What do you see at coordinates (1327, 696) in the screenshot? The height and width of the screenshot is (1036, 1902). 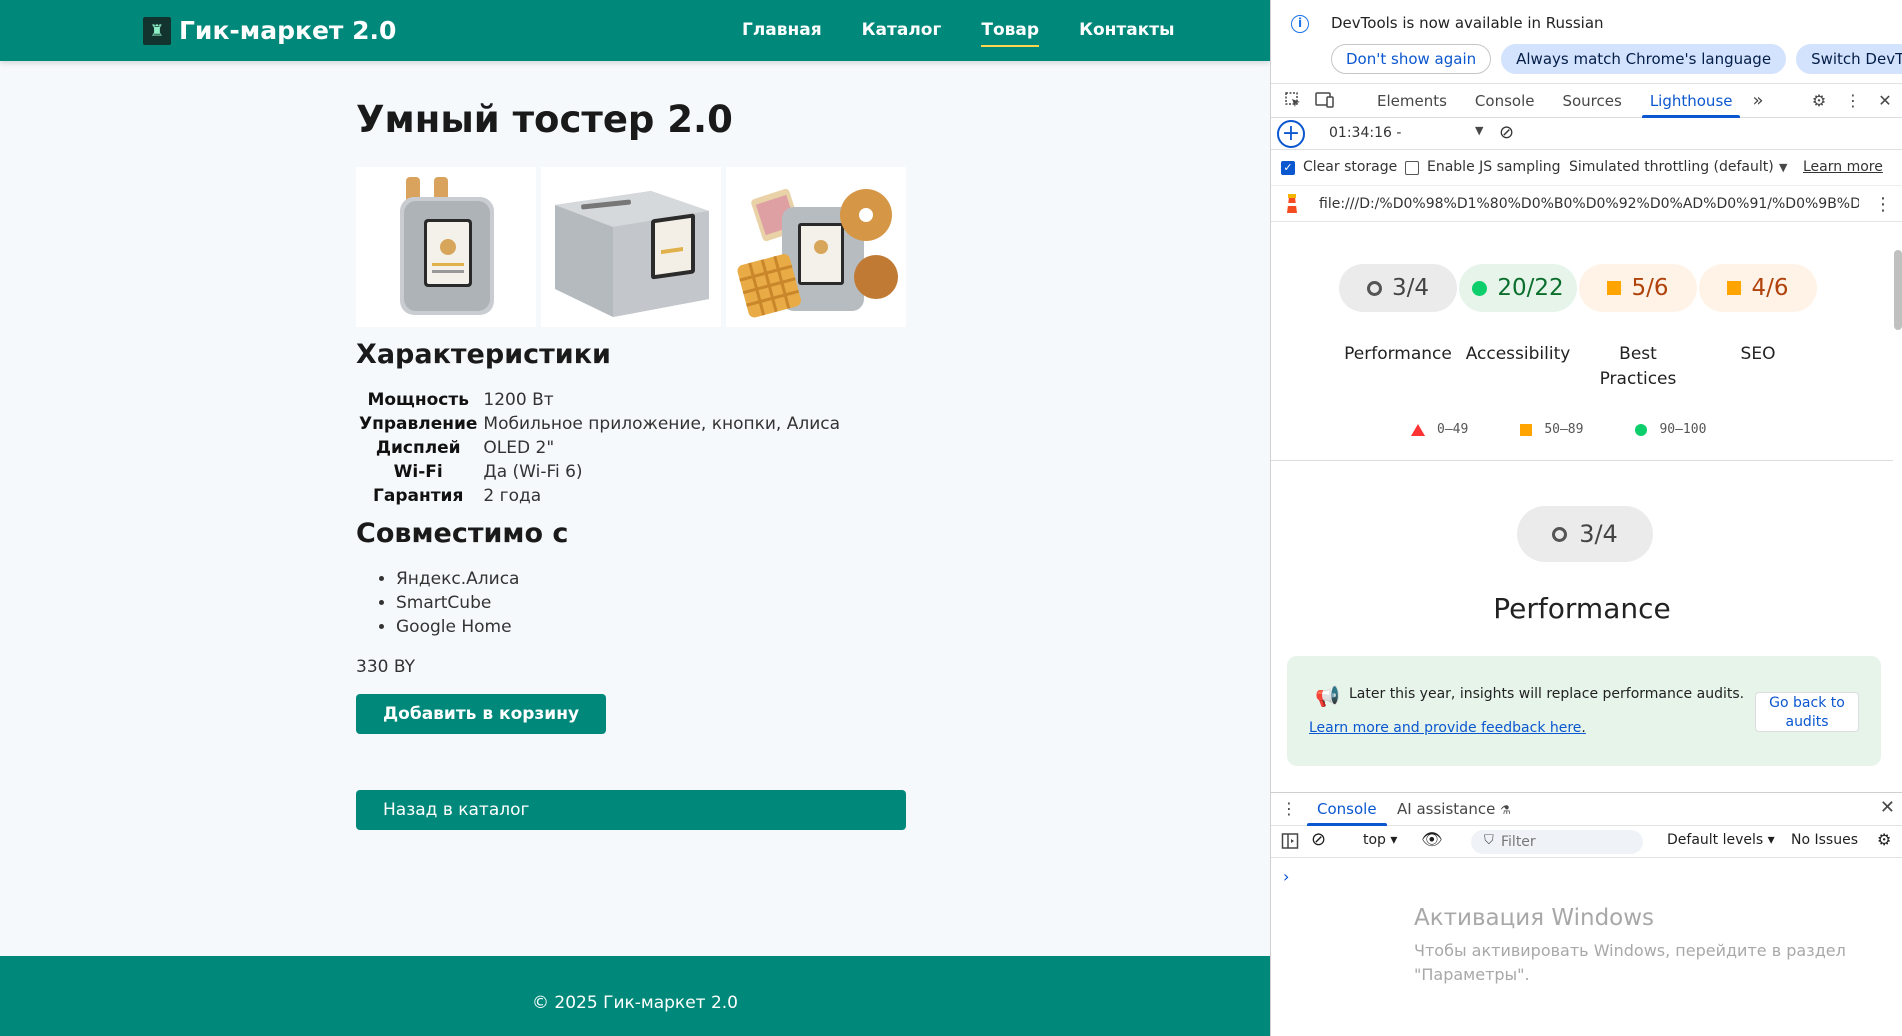 I see `megaphone-icon: 📢` at bounding box center [1327, 696].